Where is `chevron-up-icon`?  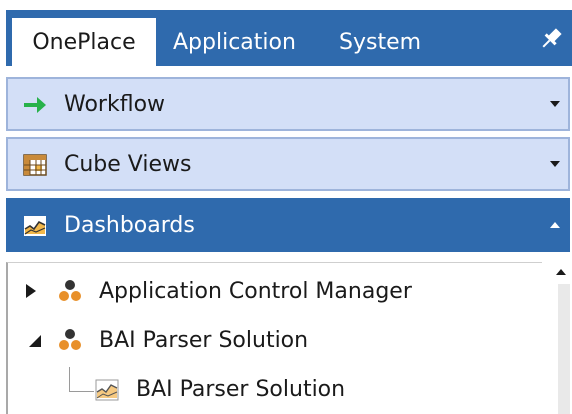 chevron-up-icon is located at coordinates (555, 225).